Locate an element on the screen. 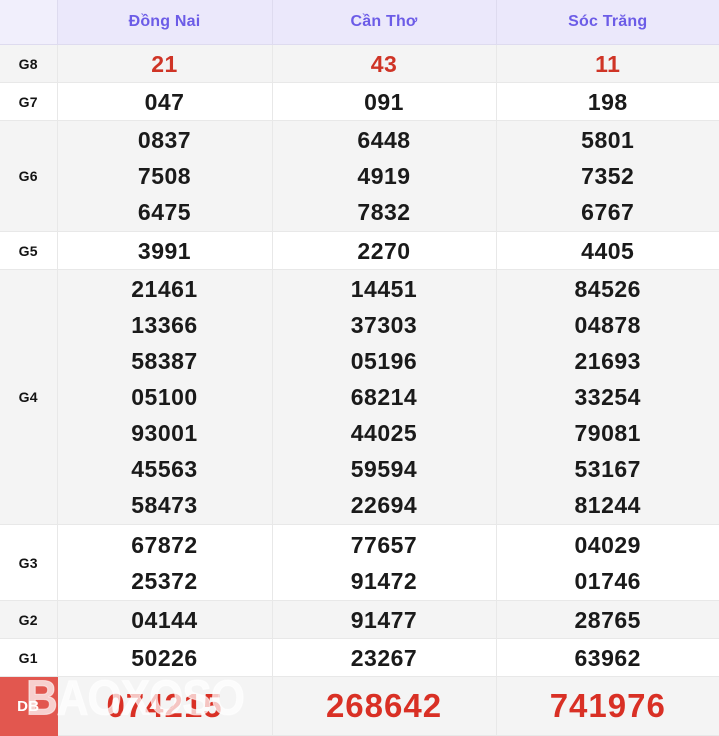  prize-cell-g6-can-tho: 644849197832 is located at coordinates (384, 176).